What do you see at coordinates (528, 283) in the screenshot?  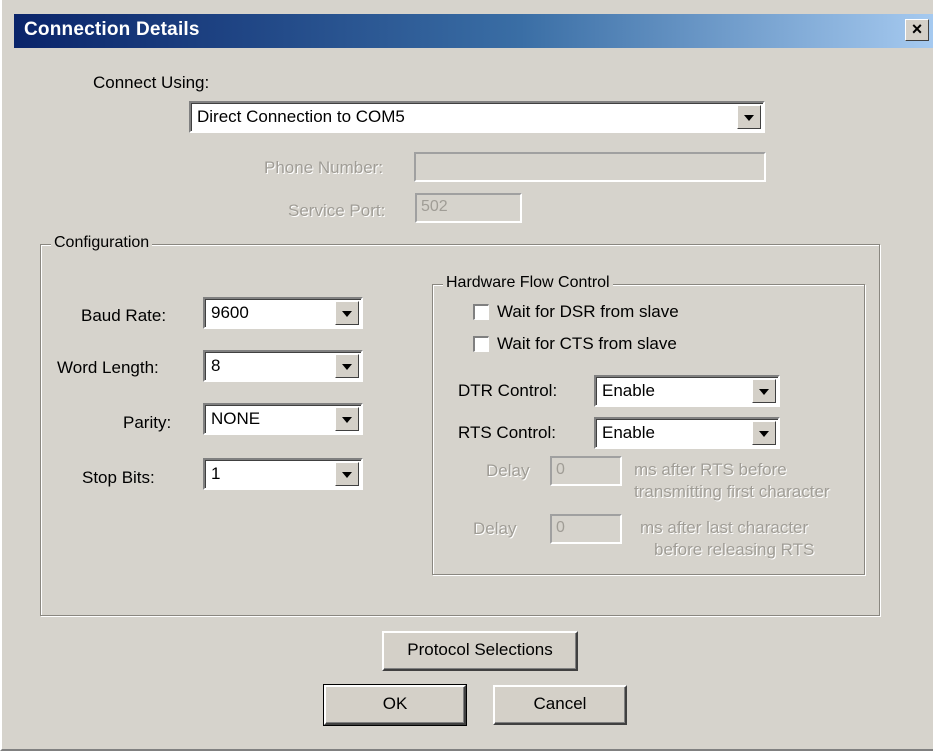 I see `hardware-flow-control-title: Hardware Flow Control` at bounding box center [528, 283].